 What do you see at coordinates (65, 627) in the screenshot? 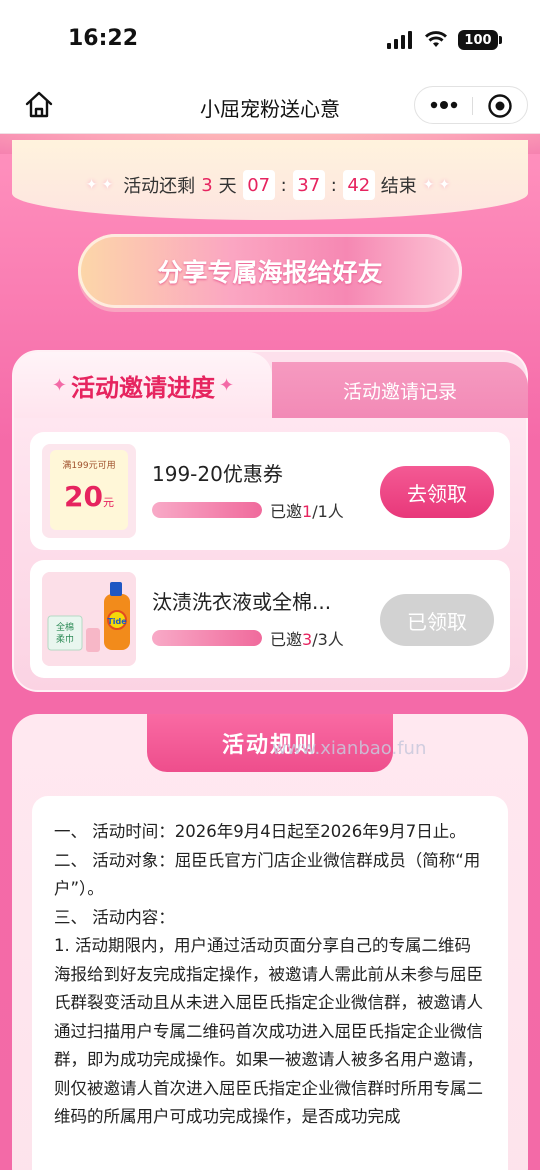
I see `thumb-text: 全棉` at bounding box center [65, 627].